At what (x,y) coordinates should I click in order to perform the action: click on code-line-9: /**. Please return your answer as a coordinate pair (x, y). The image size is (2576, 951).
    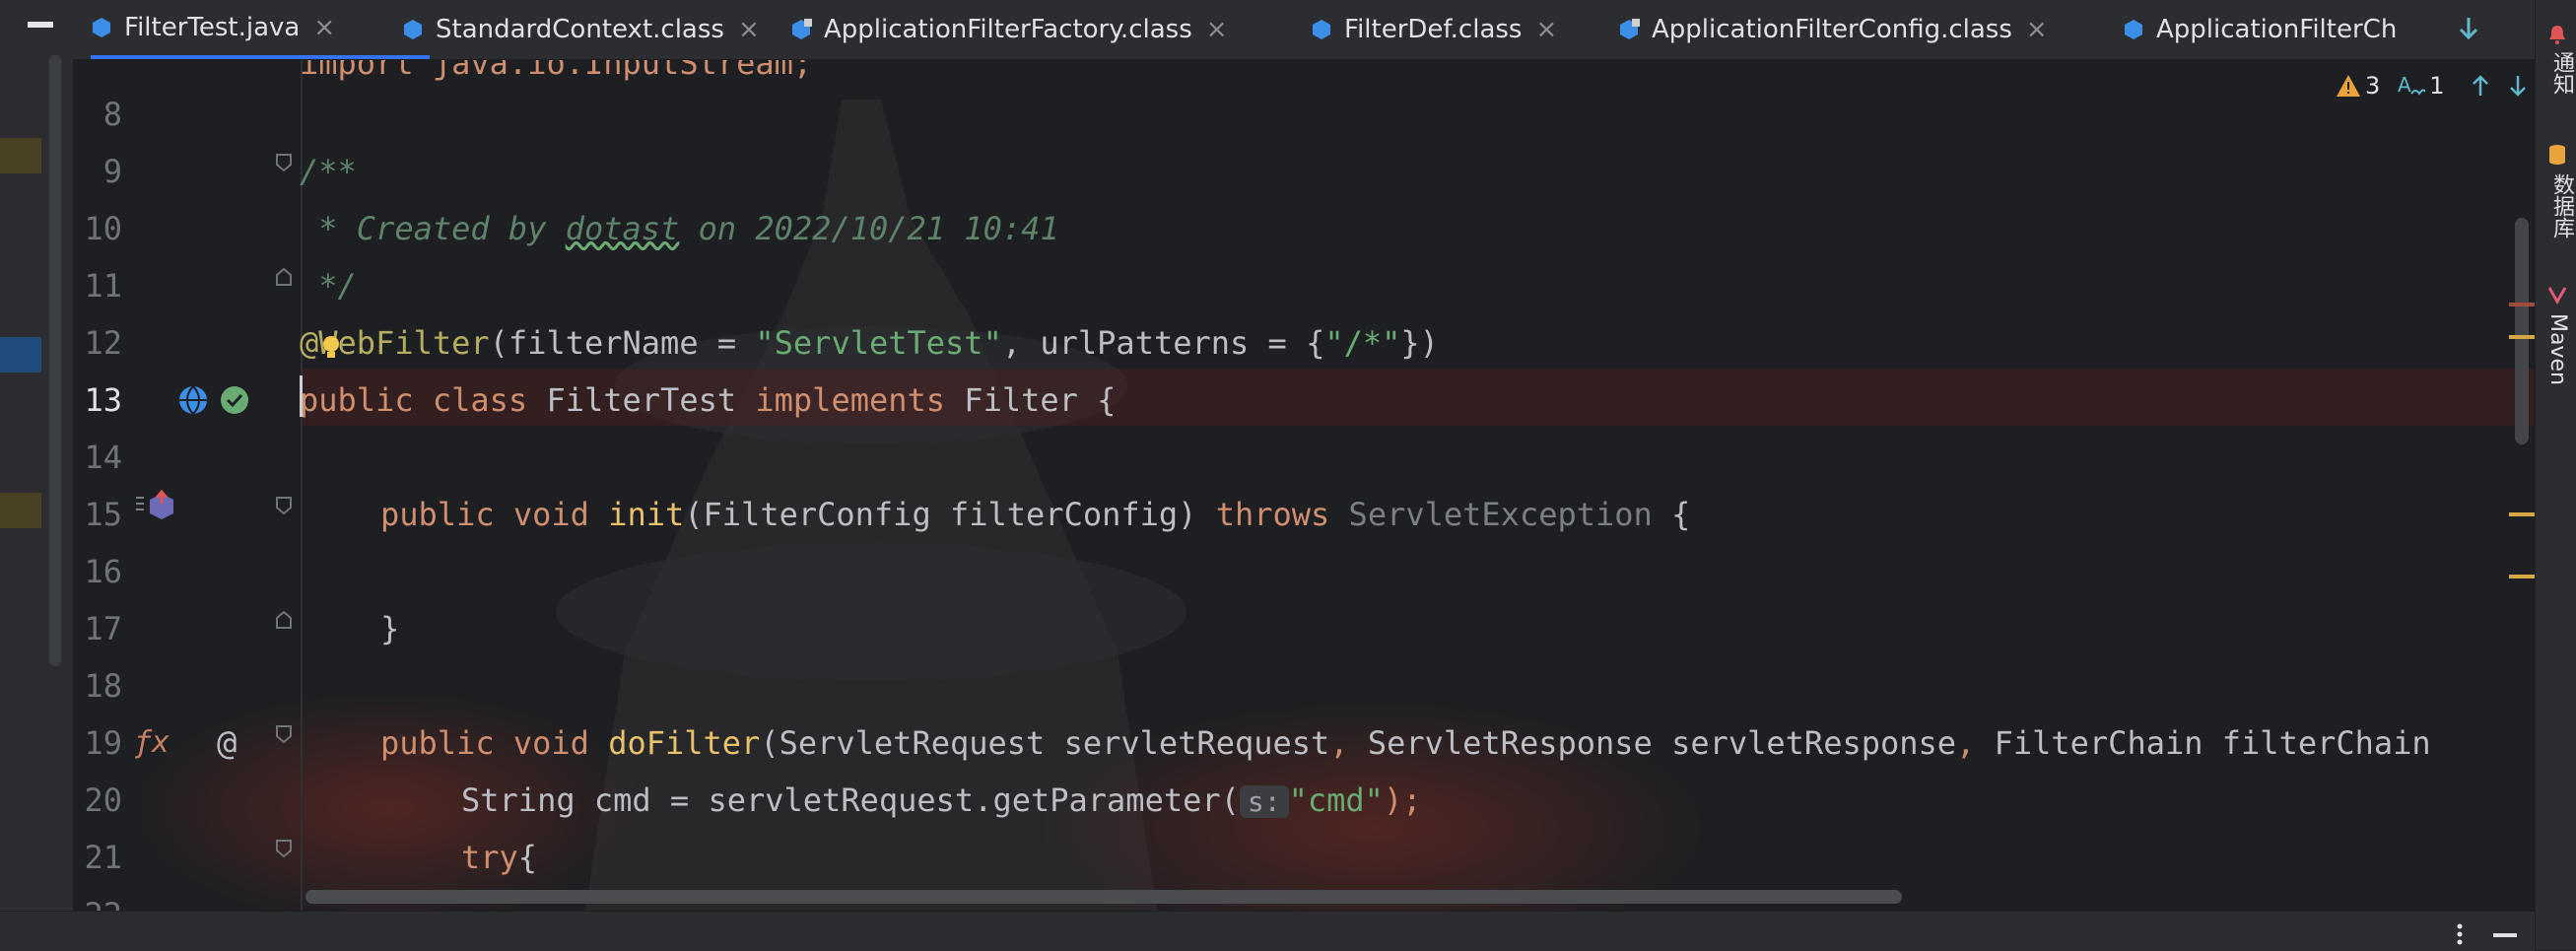
    Looking at the image, I should click on (328, 171).